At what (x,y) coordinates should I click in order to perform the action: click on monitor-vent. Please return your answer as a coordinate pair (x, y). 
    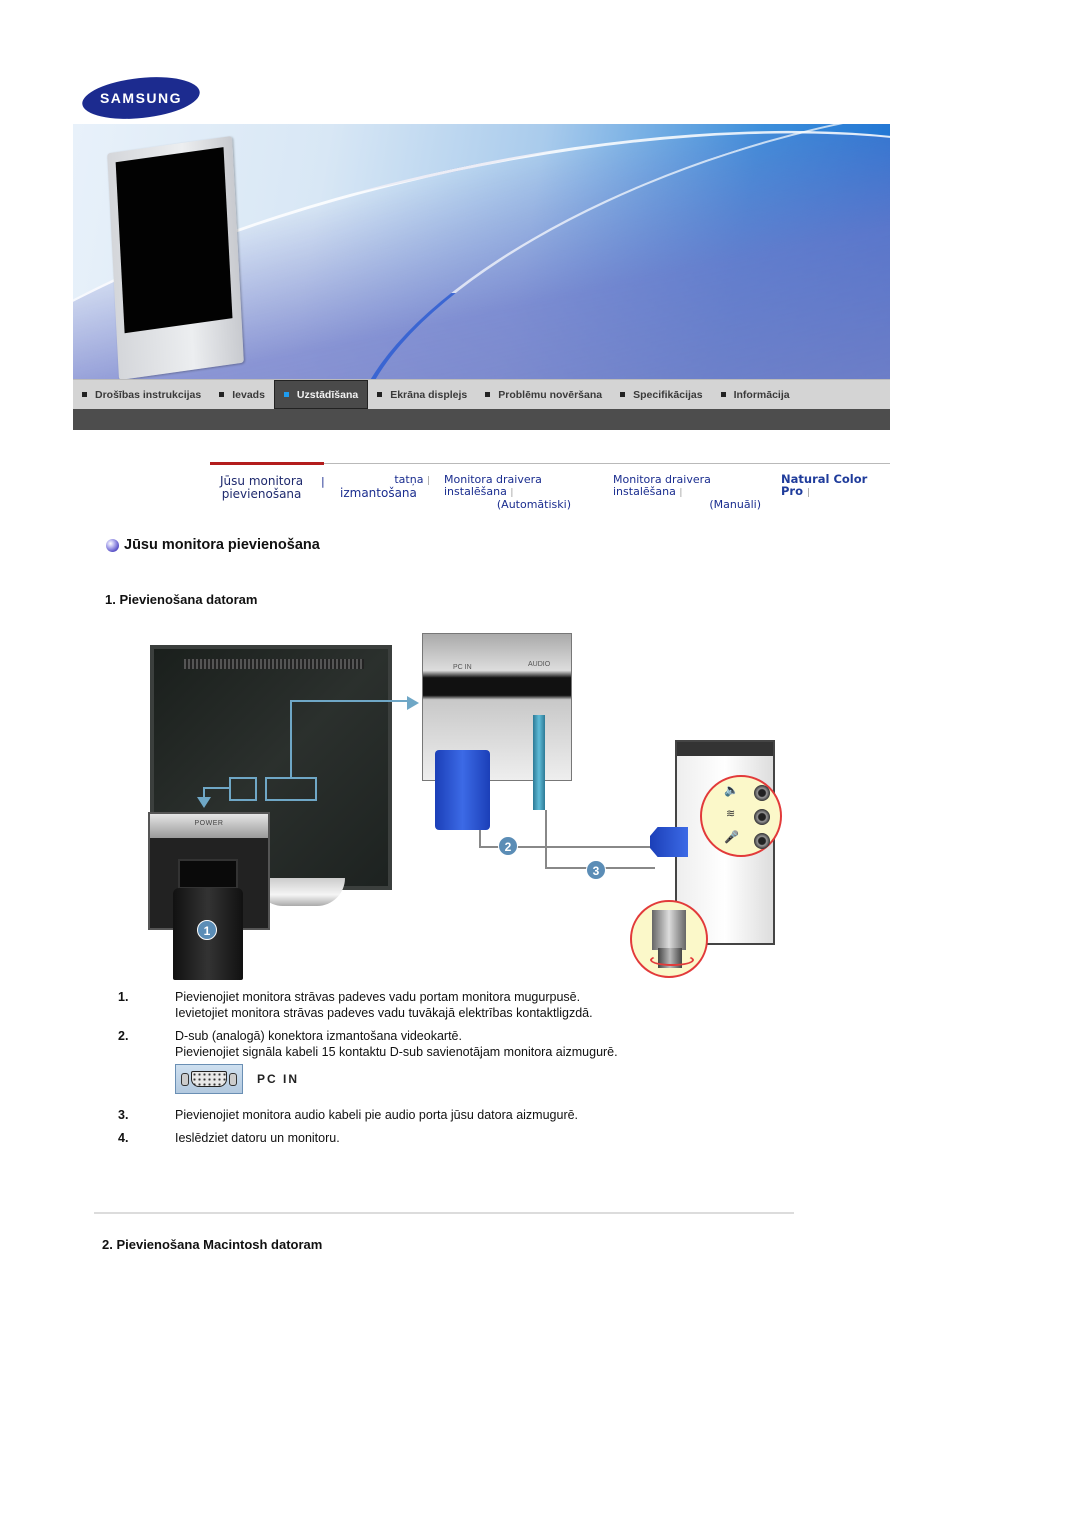
    Looking at the image, I should click on (274, 664).